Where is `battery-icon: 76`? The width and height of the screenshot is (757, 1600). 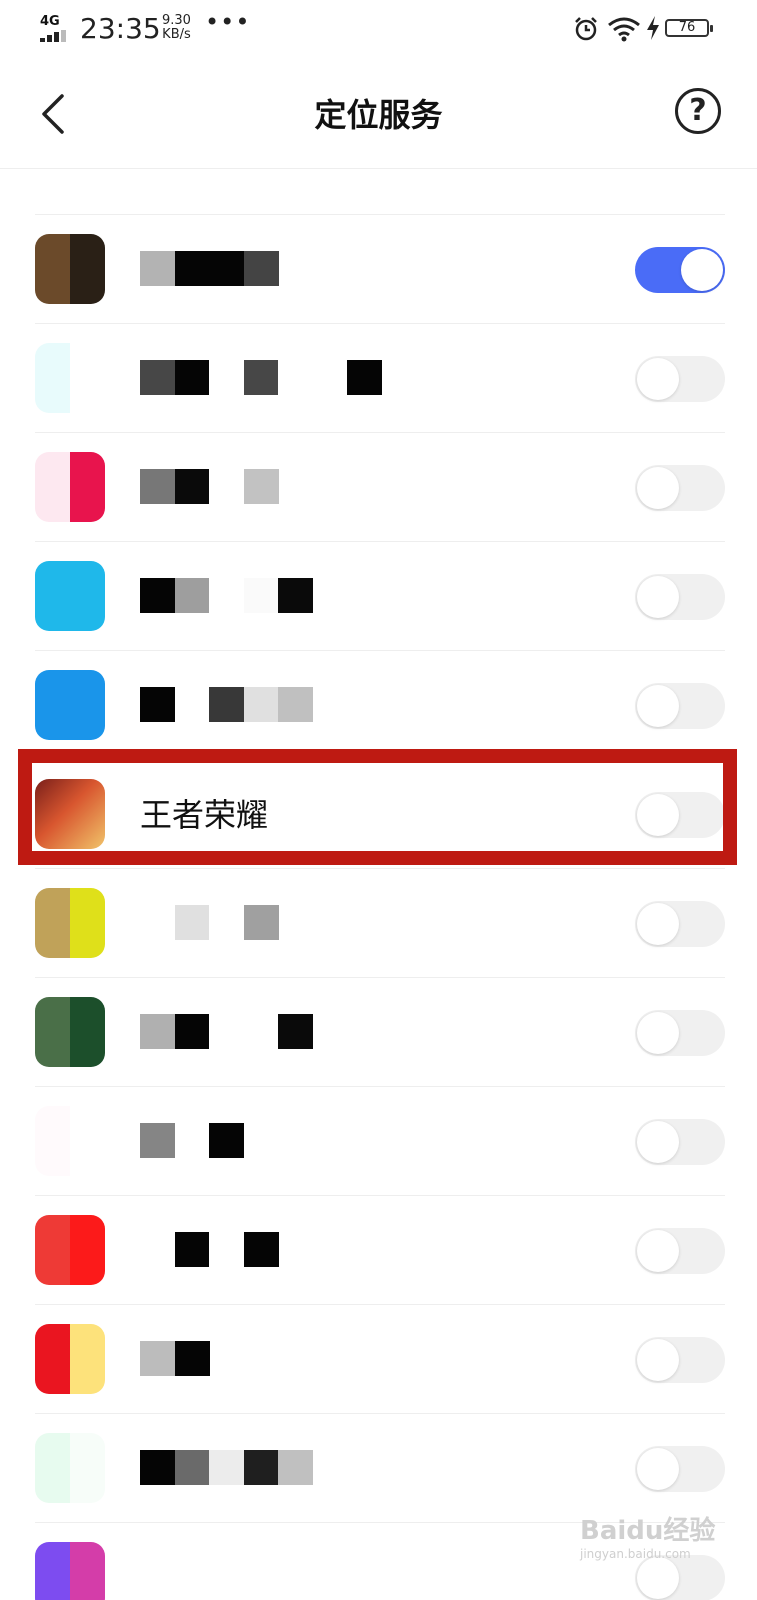
battery-icon: 76 is located at coordinates (689, 28).